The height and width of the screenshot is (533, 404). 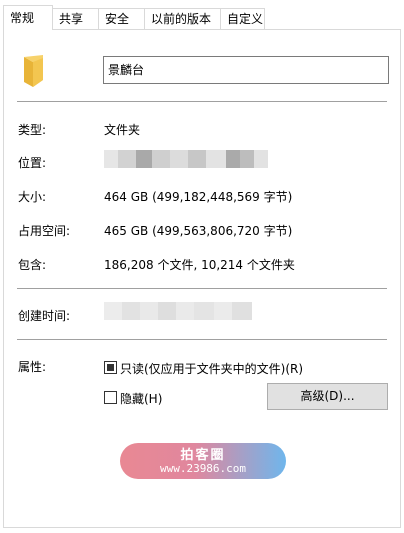 I want to click on watermark-badge: 拍客圈 www.23986.com, so click(x=203, y=461).